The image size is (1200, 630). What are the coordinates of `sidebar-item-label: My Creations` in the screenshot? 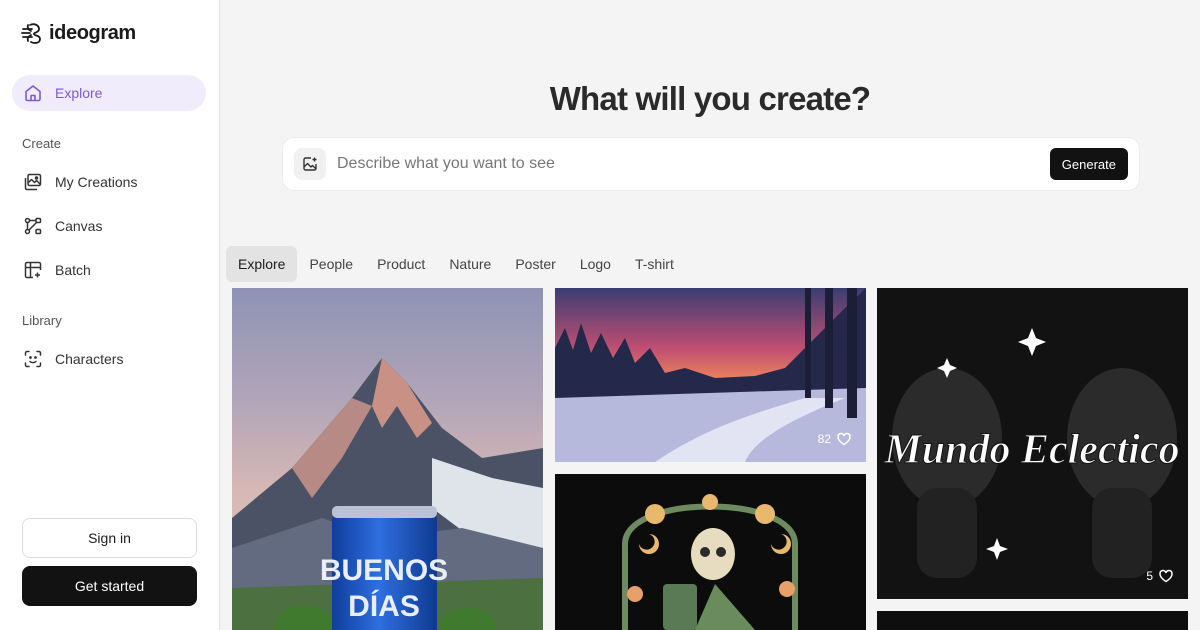 It's located at (96, 182).